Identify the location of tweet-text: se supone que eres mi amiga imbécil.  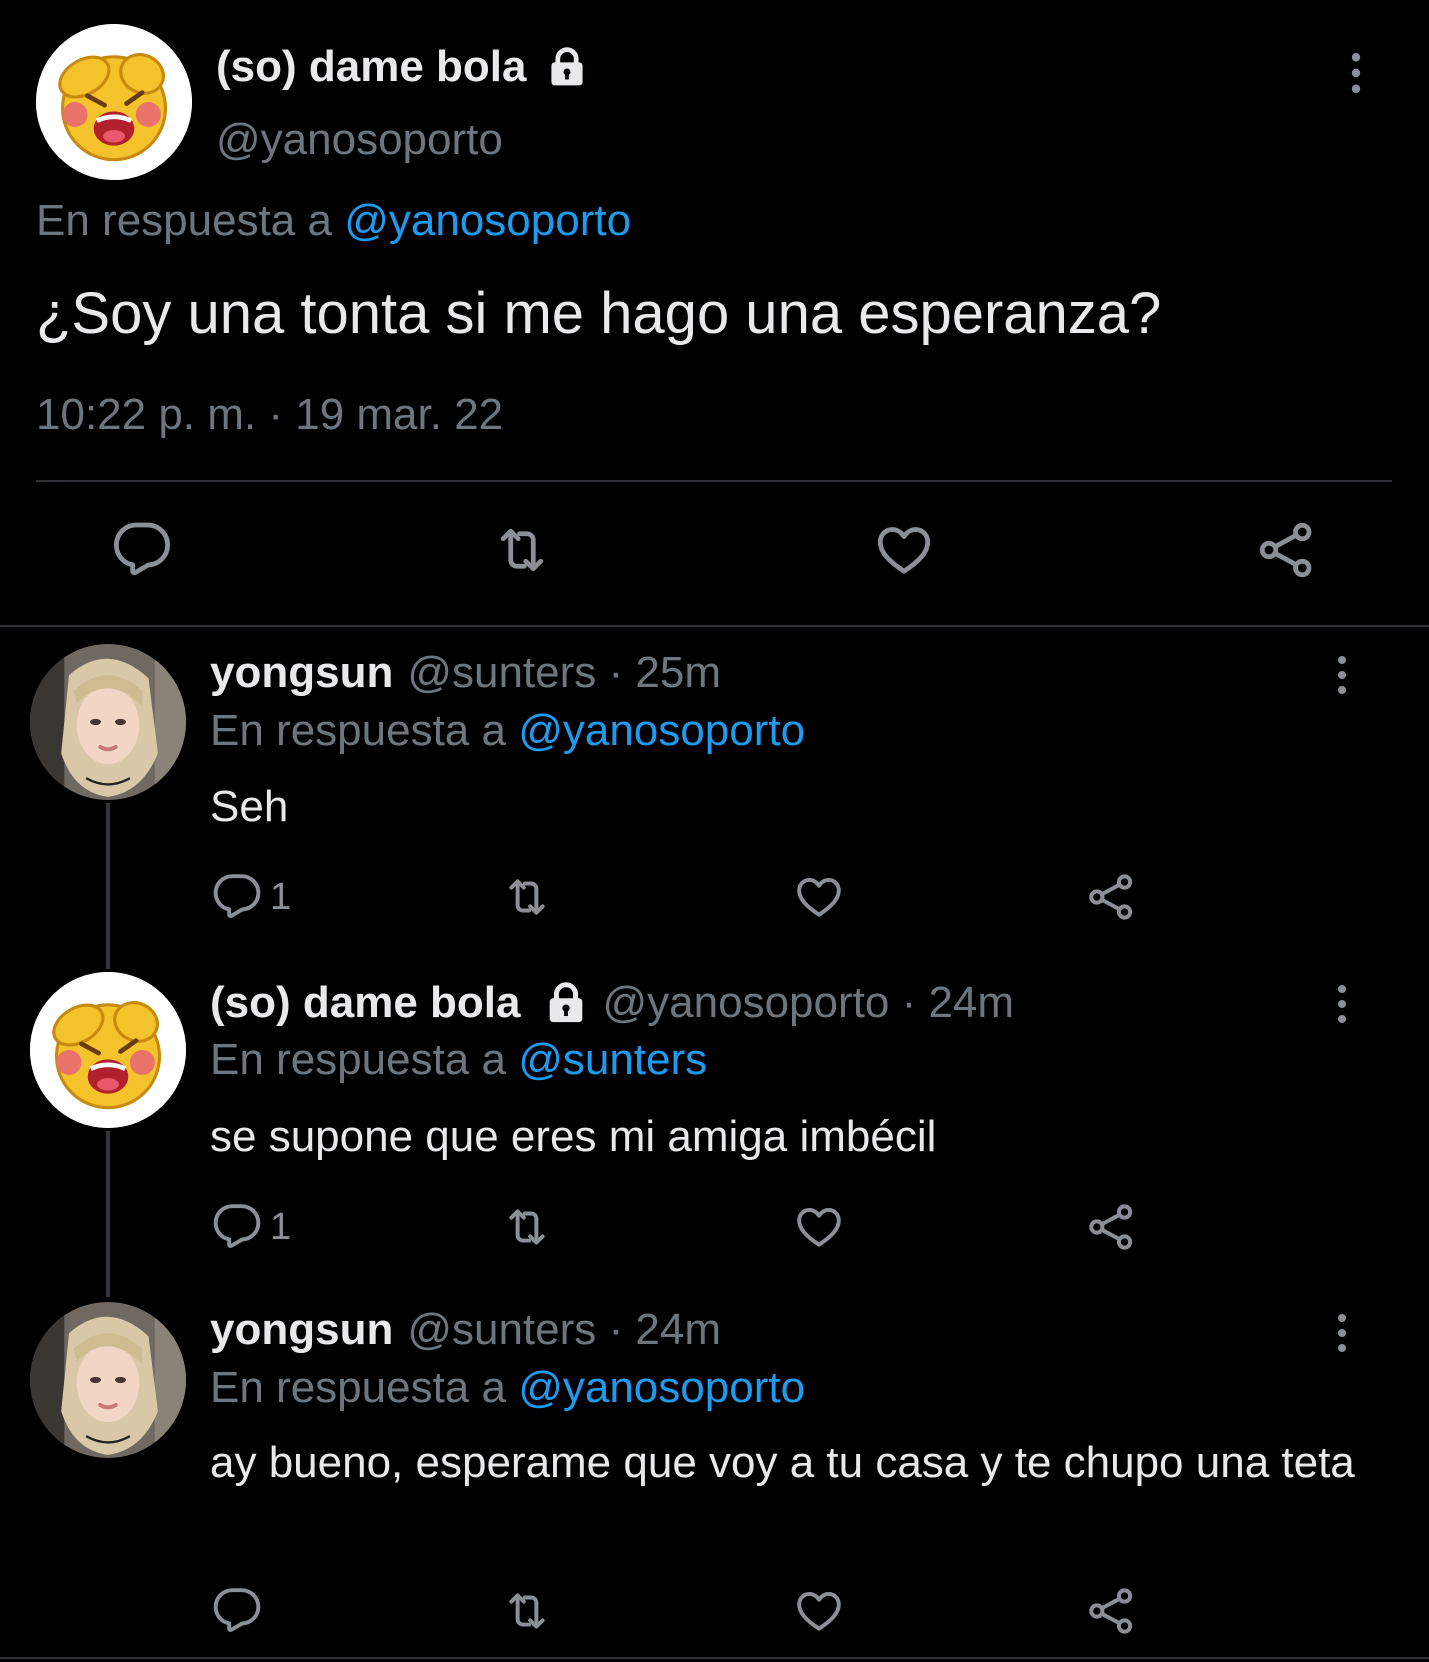
(573, 1136).